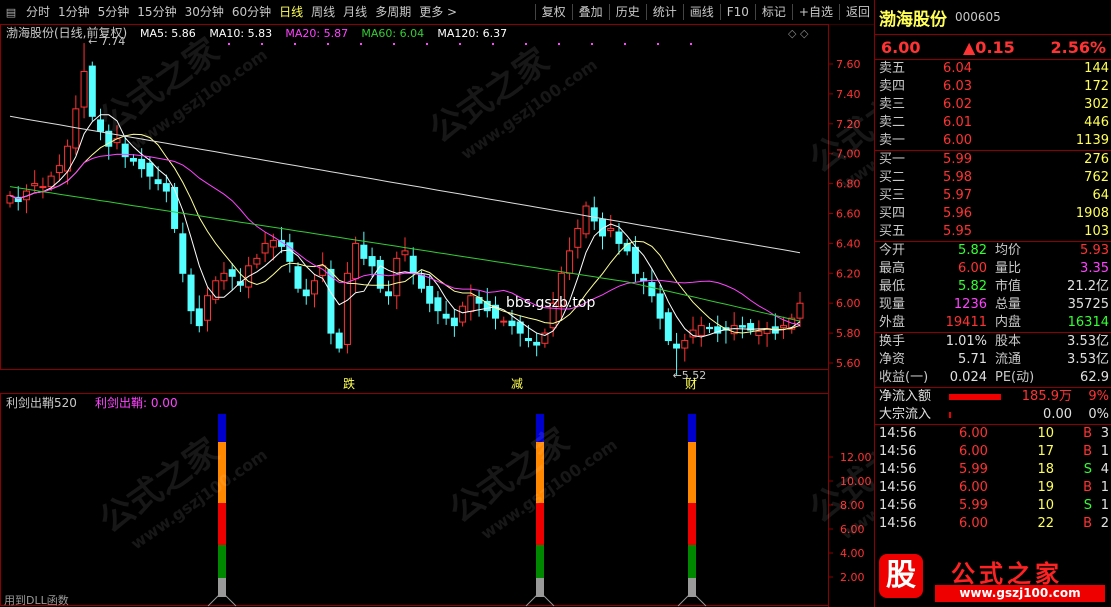  What do you see at coordinates (852, 577) in the screenshot?
I see `indicator-axis-label: 2.00` at bounding box center [852, 577].